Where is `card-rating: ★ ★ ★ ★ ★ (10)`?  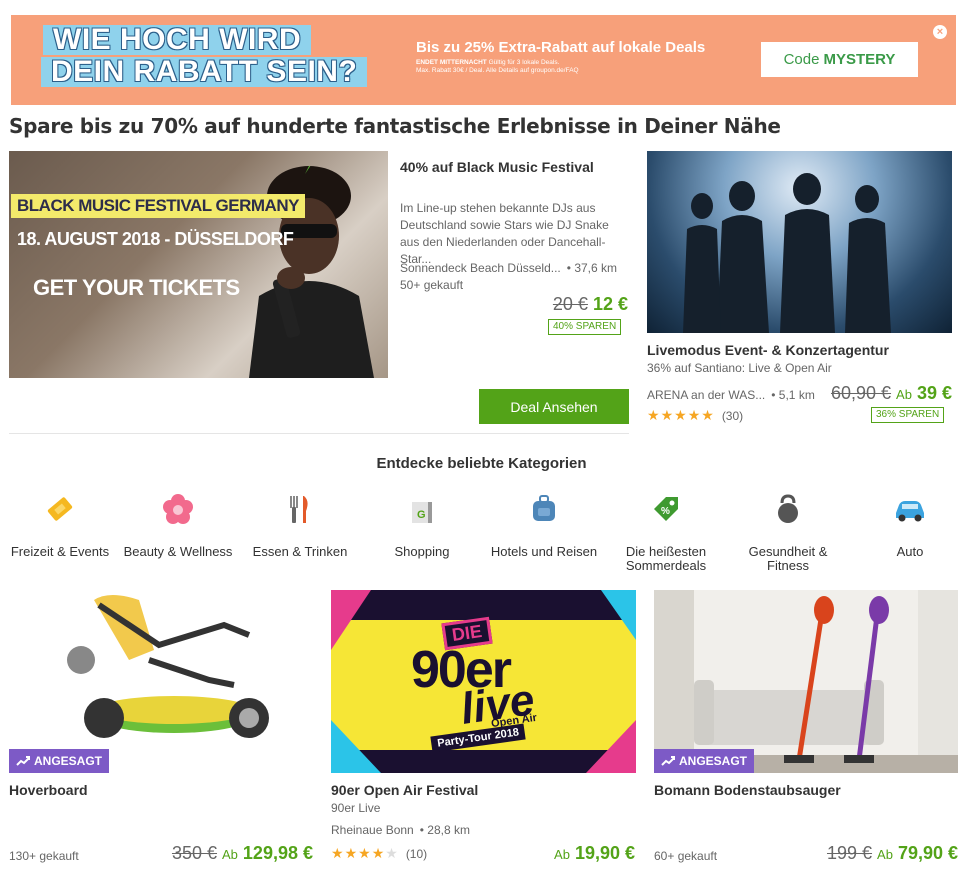 card-rating: ★ ★ ★ ★ ★ (10) is located at coordinates (379, 853).